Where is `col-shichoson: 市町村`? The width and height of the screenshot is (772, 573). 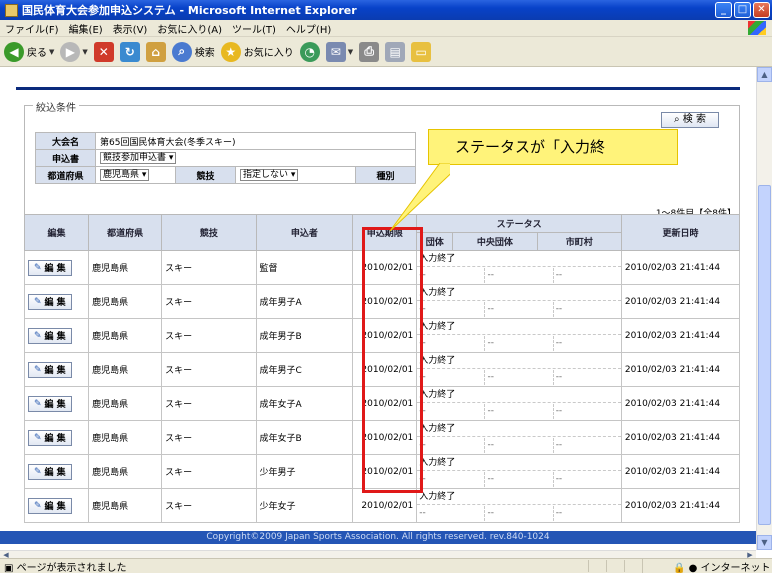 col-shichoson: 市町村 is located at coordinates (579, 241).